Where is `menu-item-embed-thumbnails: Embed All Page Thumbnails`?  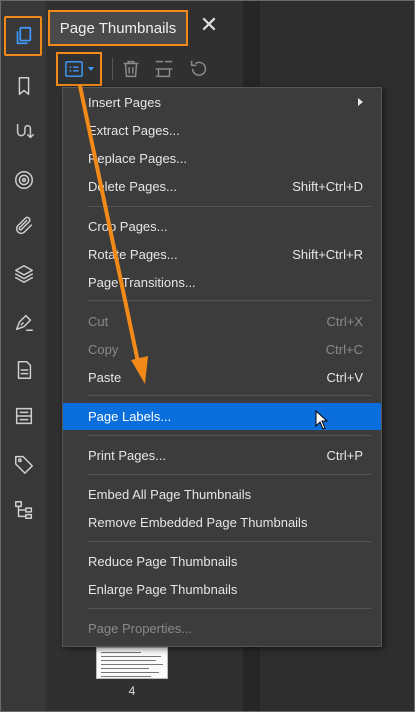 menu-item-embed-thumbnails: Embed All Page Thumbnails is located at coordinates (222, 494).